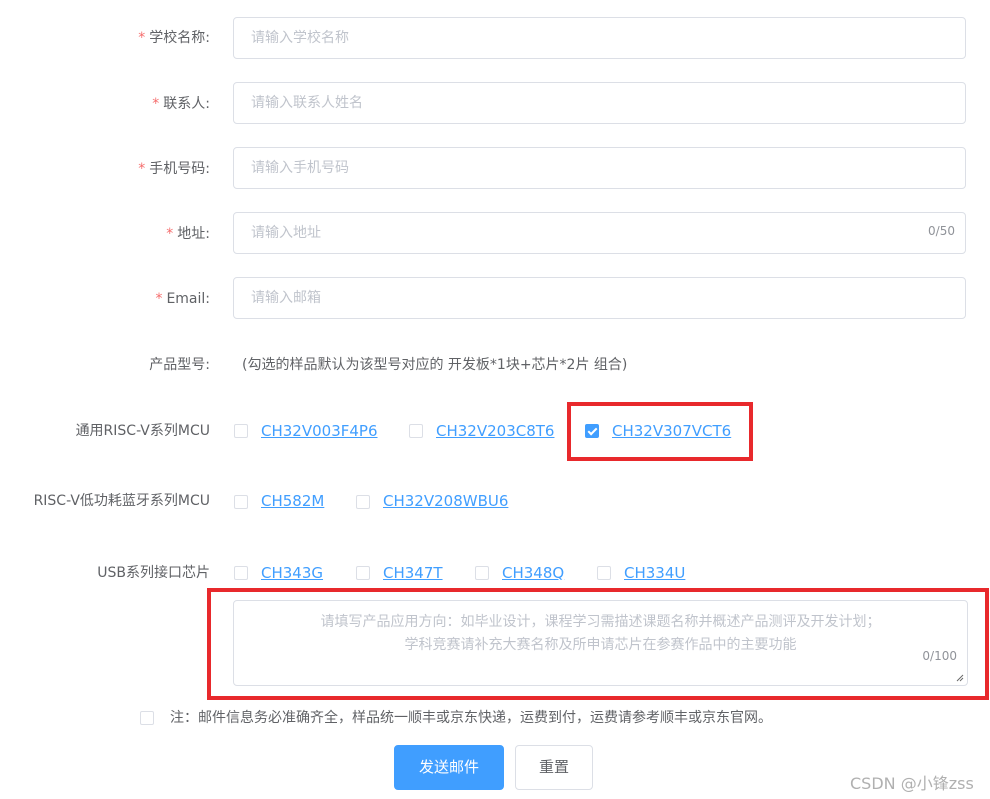  I want to click on product-link-ch582m: CH582M, so click(292, 501).